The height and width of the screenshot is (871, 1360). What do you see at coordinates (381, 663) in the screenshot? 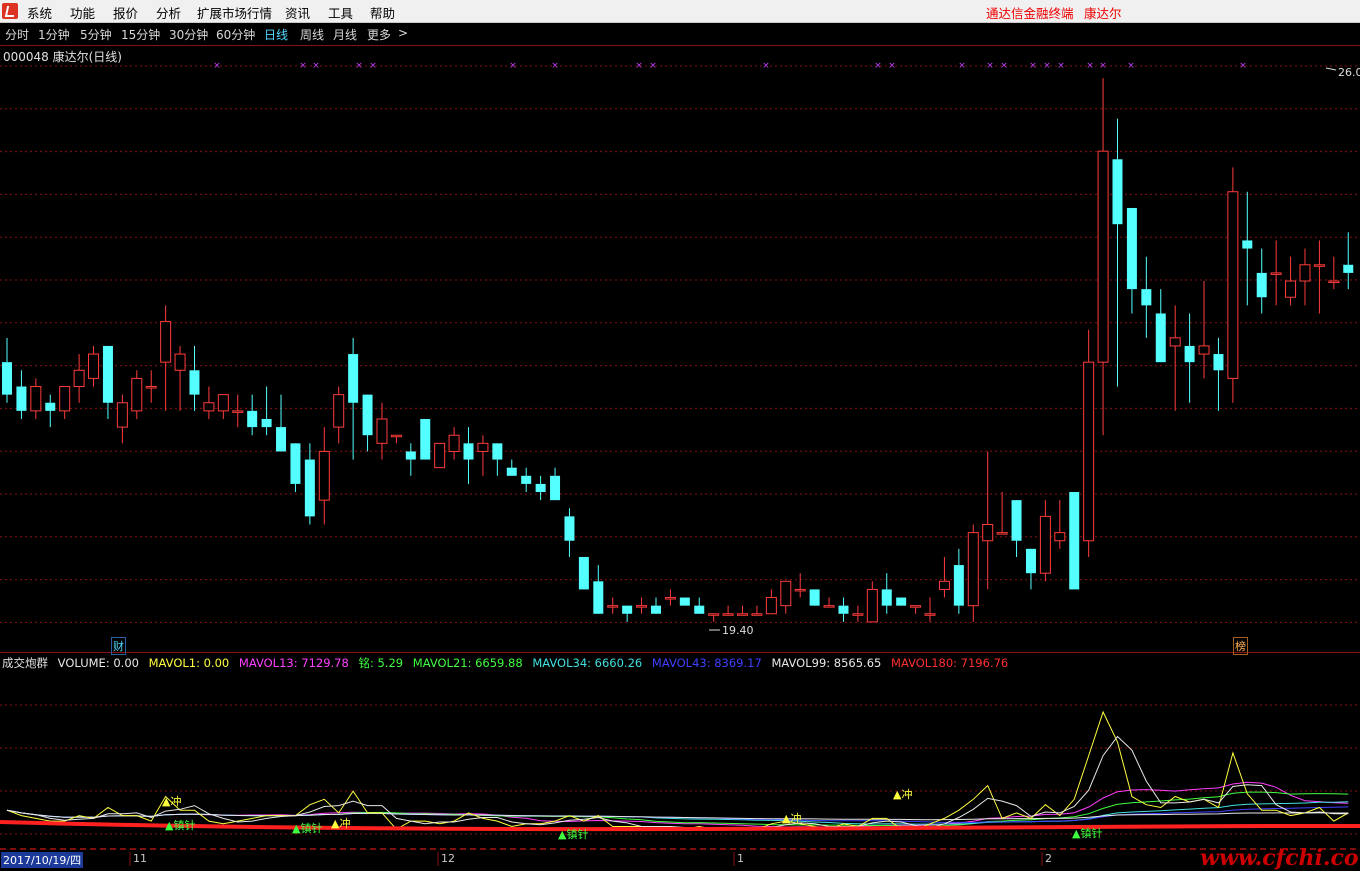
I see `ming-value: 铭: 5.29` at bounding box center [381, 663].